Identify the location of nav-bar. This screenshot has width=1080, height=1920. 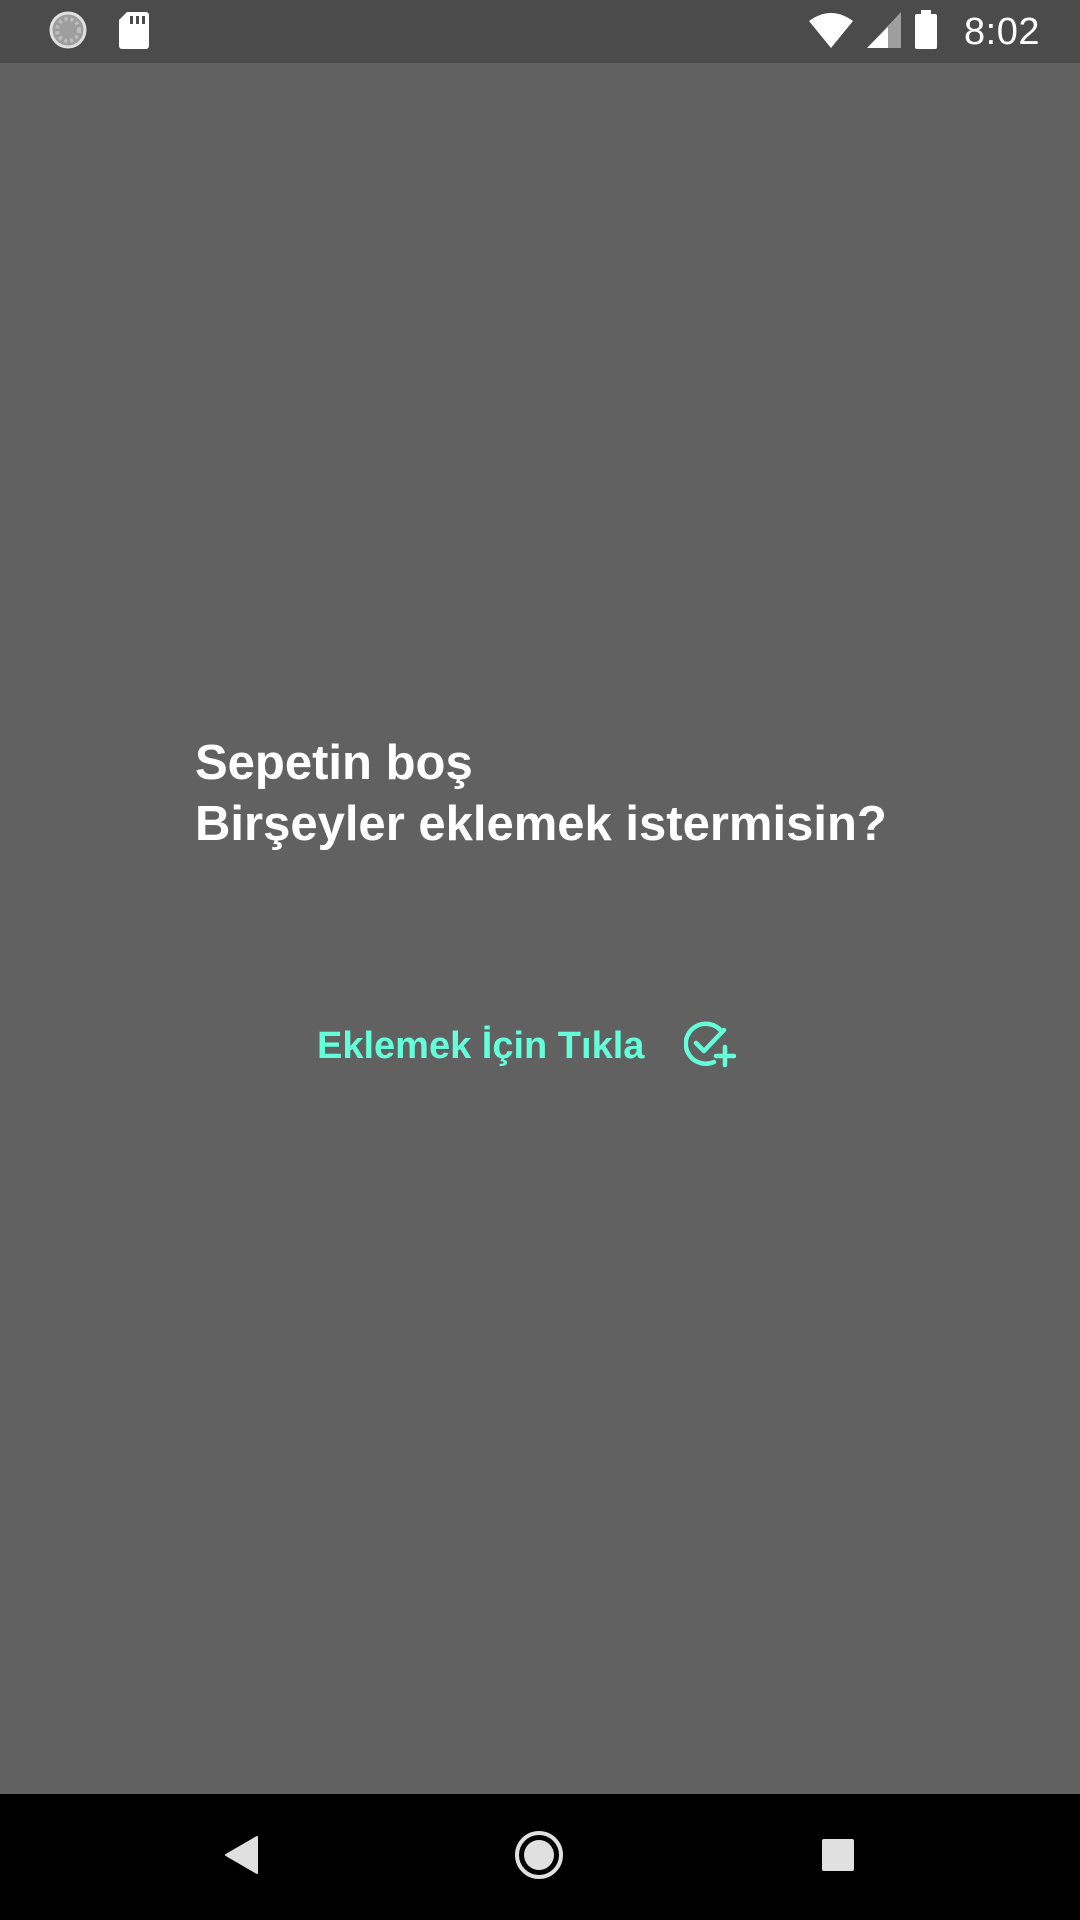
(540, 1857).